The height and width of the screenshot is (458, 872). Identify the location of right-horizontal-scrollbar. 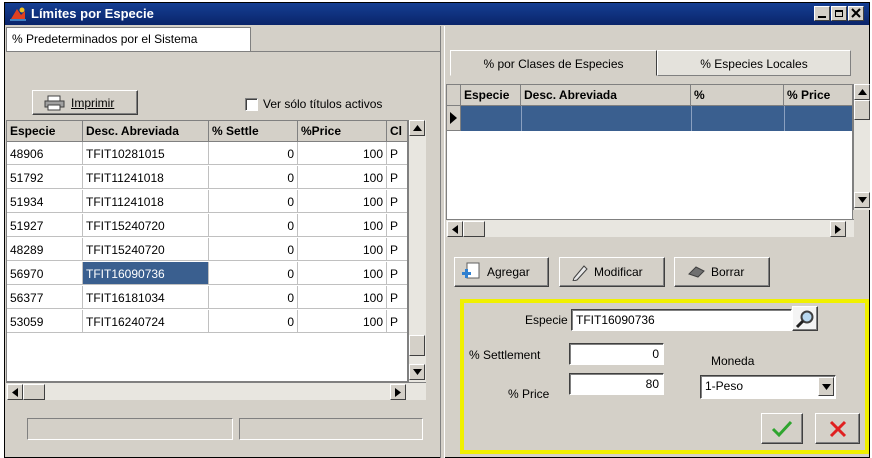
(650, 228).